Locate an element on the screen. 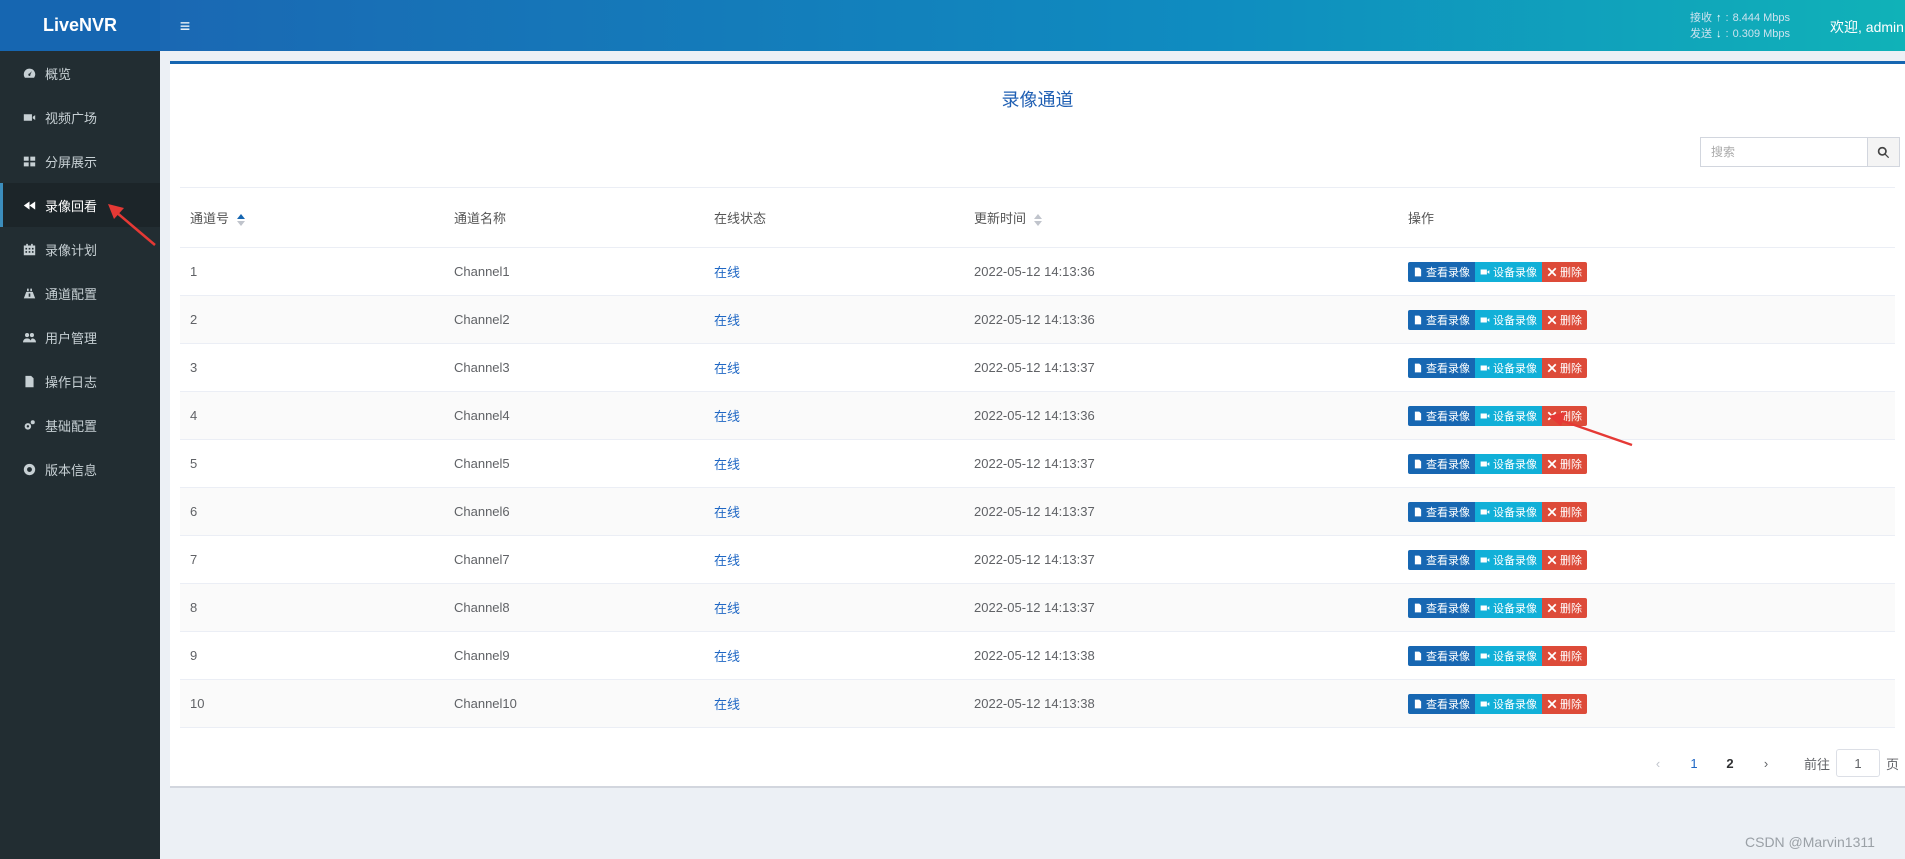 This screenshot has width=1905, height=859. lifebuoy-icon is located at coordinates (29, 469).